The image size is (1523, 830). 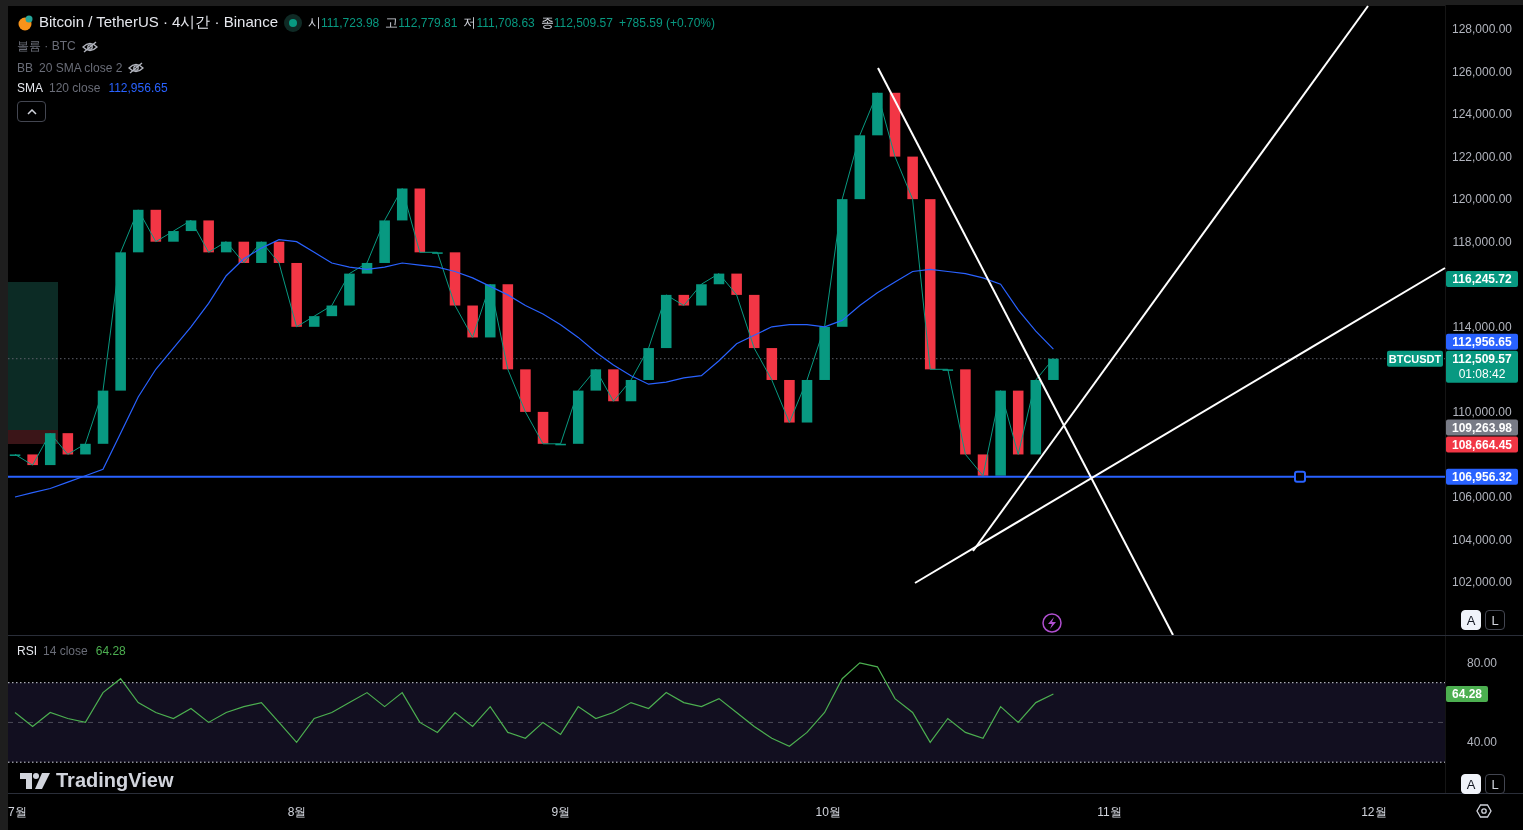 What do you see at coordinates (350, 22) in the screenshot?
I see `ohlc-value: 111,723.98` at bounding box center [350, 22].